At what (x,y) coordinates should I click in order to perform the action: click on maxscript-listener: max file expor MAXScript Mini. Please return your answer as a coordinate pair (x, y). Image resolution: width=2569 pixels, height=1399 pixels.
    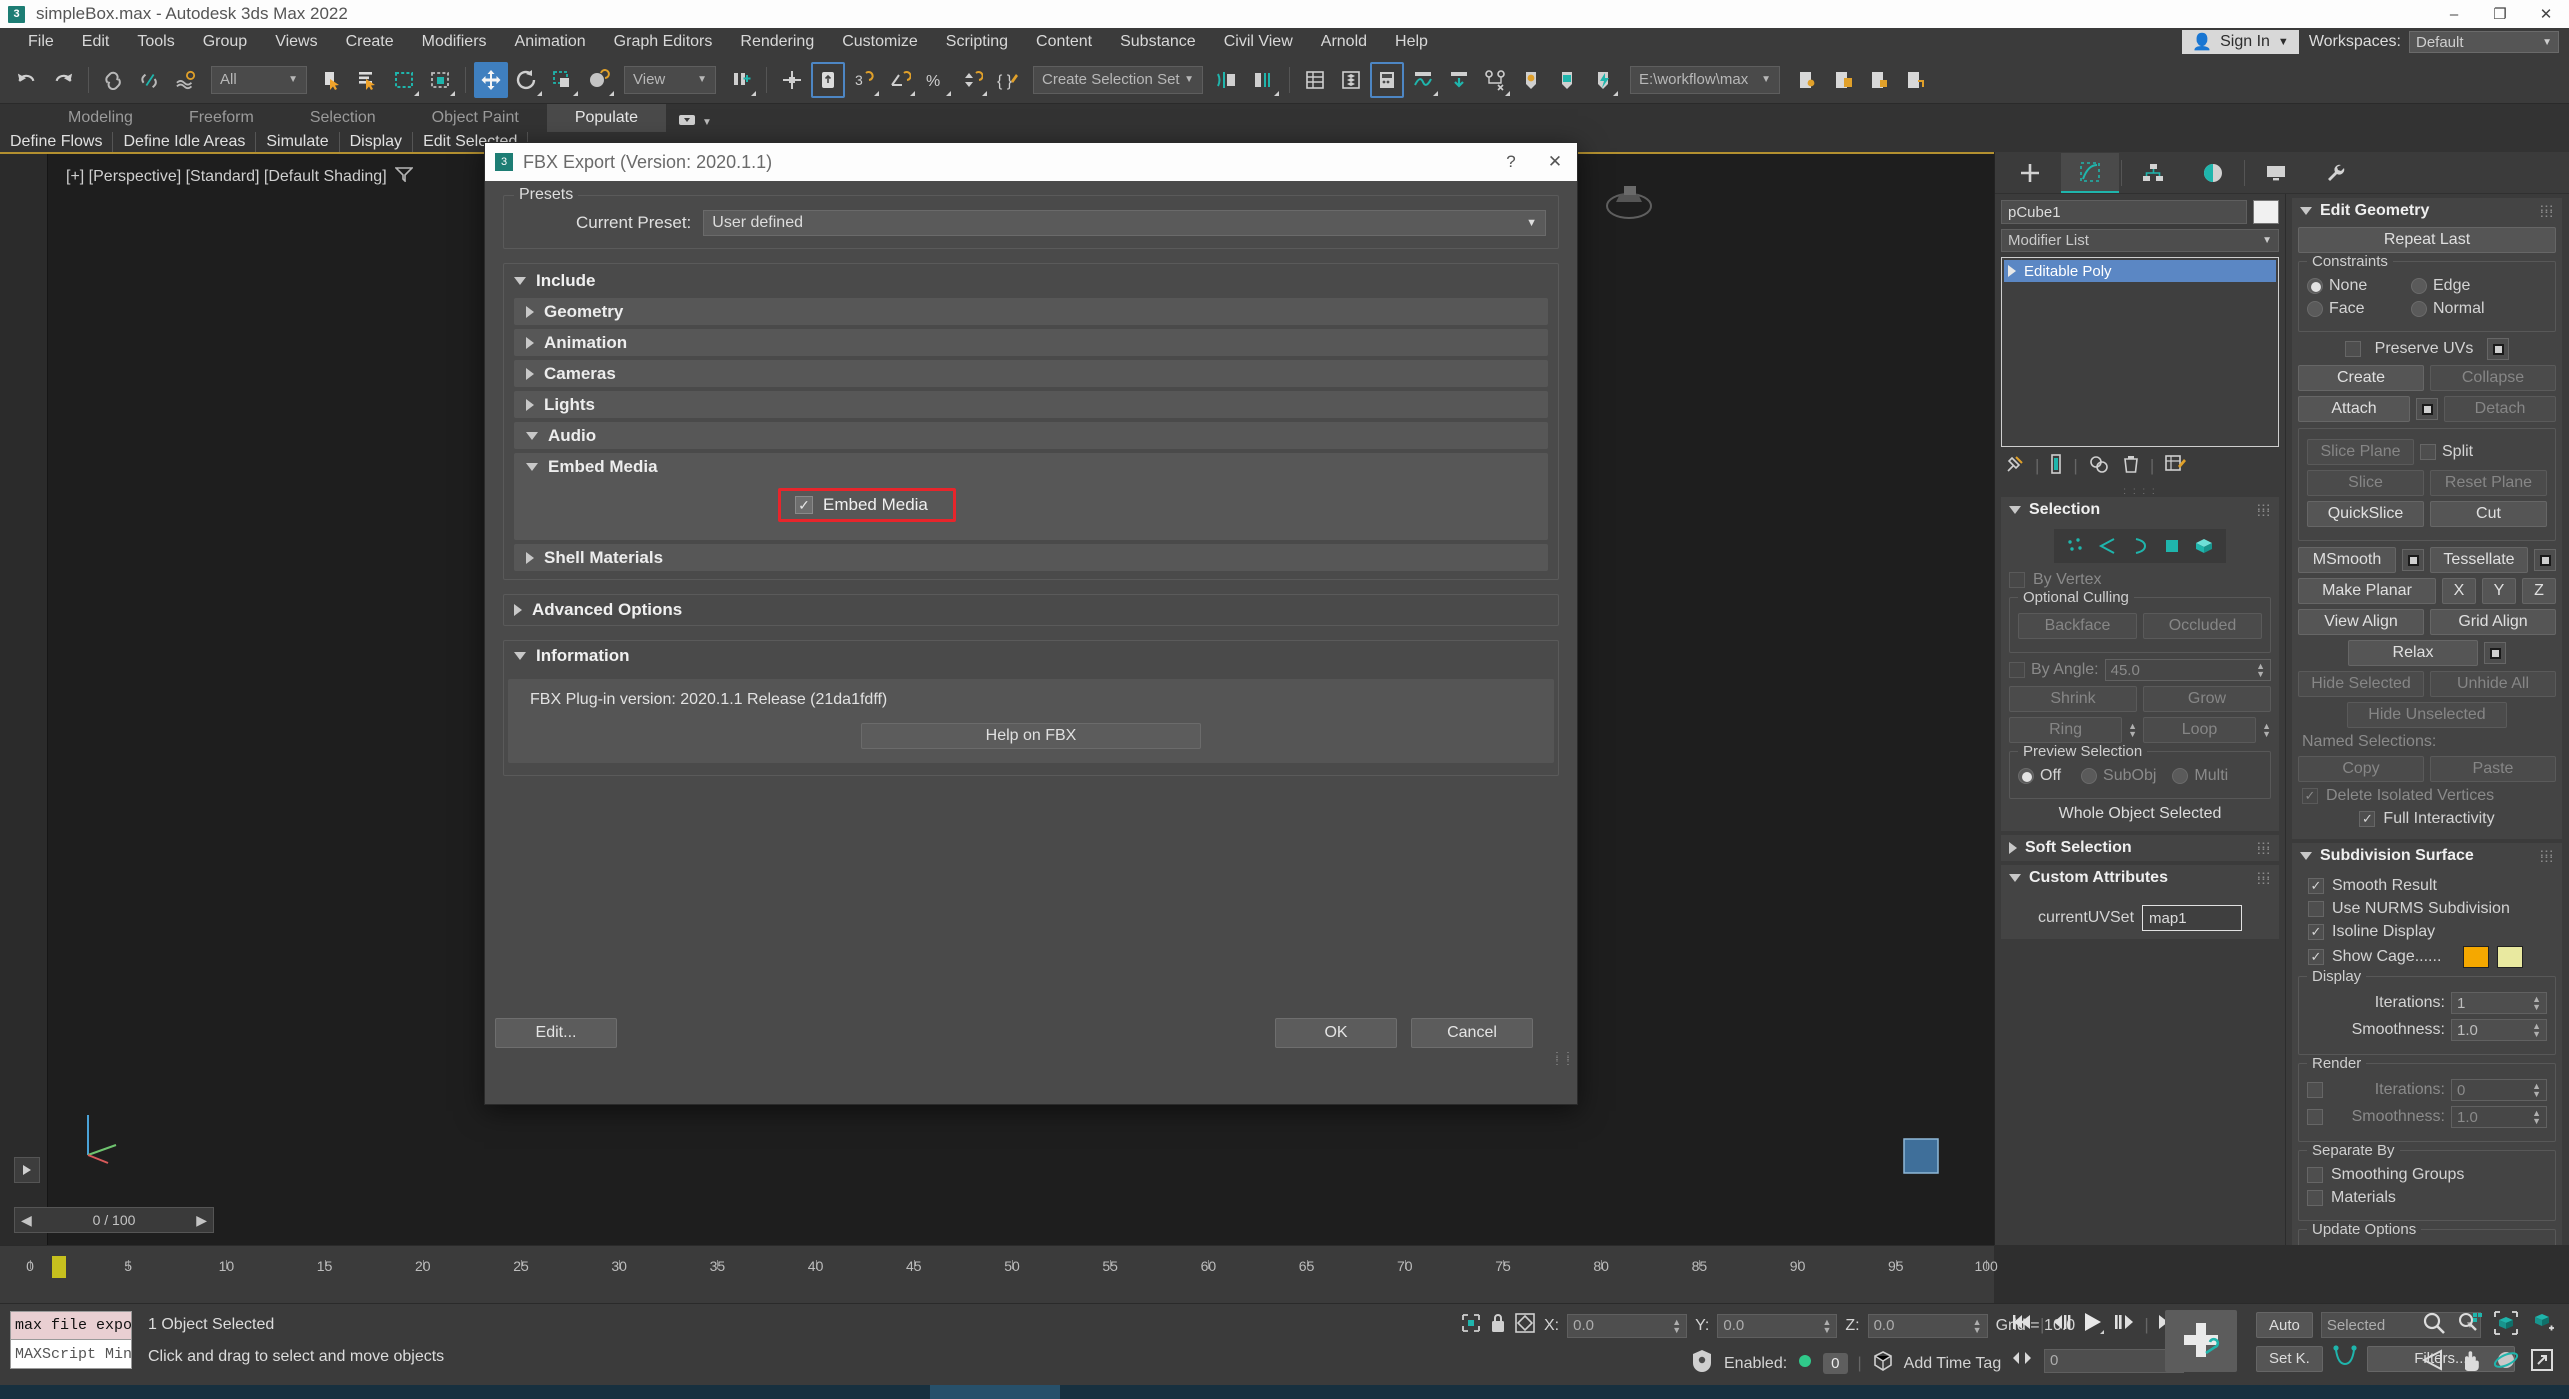
    Looking at the image, I should click on (71, 1340).